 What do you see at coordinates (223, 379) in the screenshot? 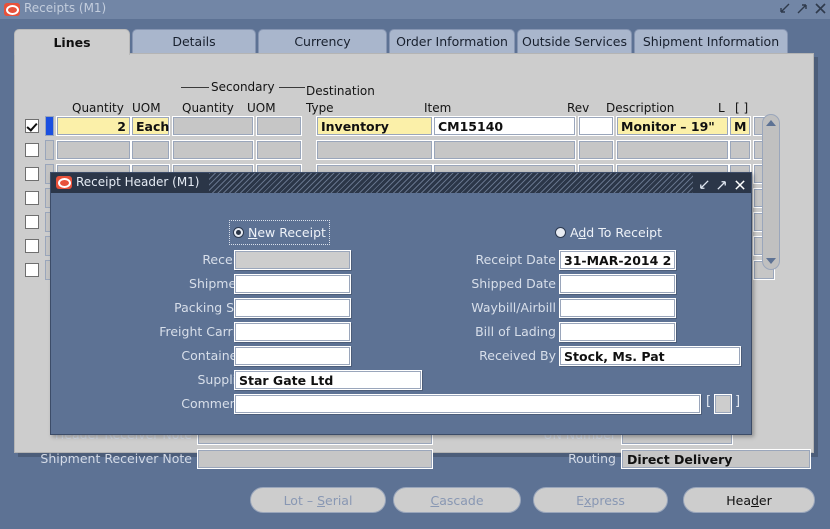
I see `supplier-label: Supplier` at bounding box center [223, 379].